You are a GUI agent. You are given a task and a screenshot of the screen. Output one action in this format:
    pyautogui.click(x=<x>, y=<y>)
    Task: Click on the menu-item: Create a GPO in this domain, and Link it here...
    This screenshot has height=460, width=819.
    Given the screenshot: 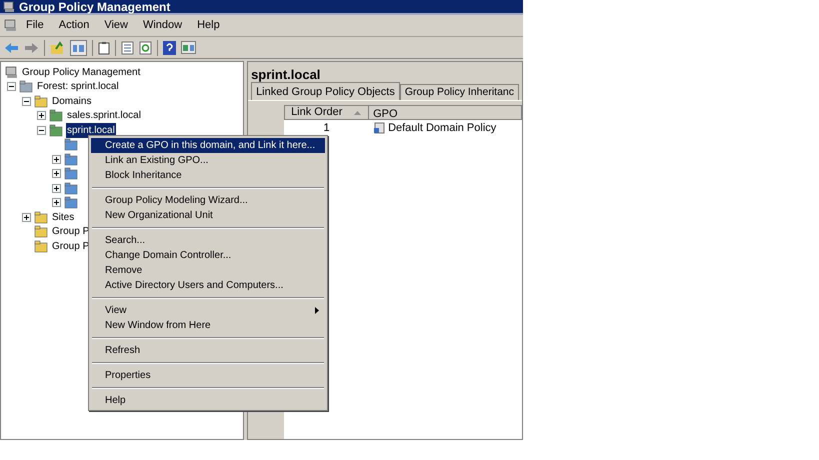 What is the action you would take?
    pyautogui.click(x=208, y=145)
    